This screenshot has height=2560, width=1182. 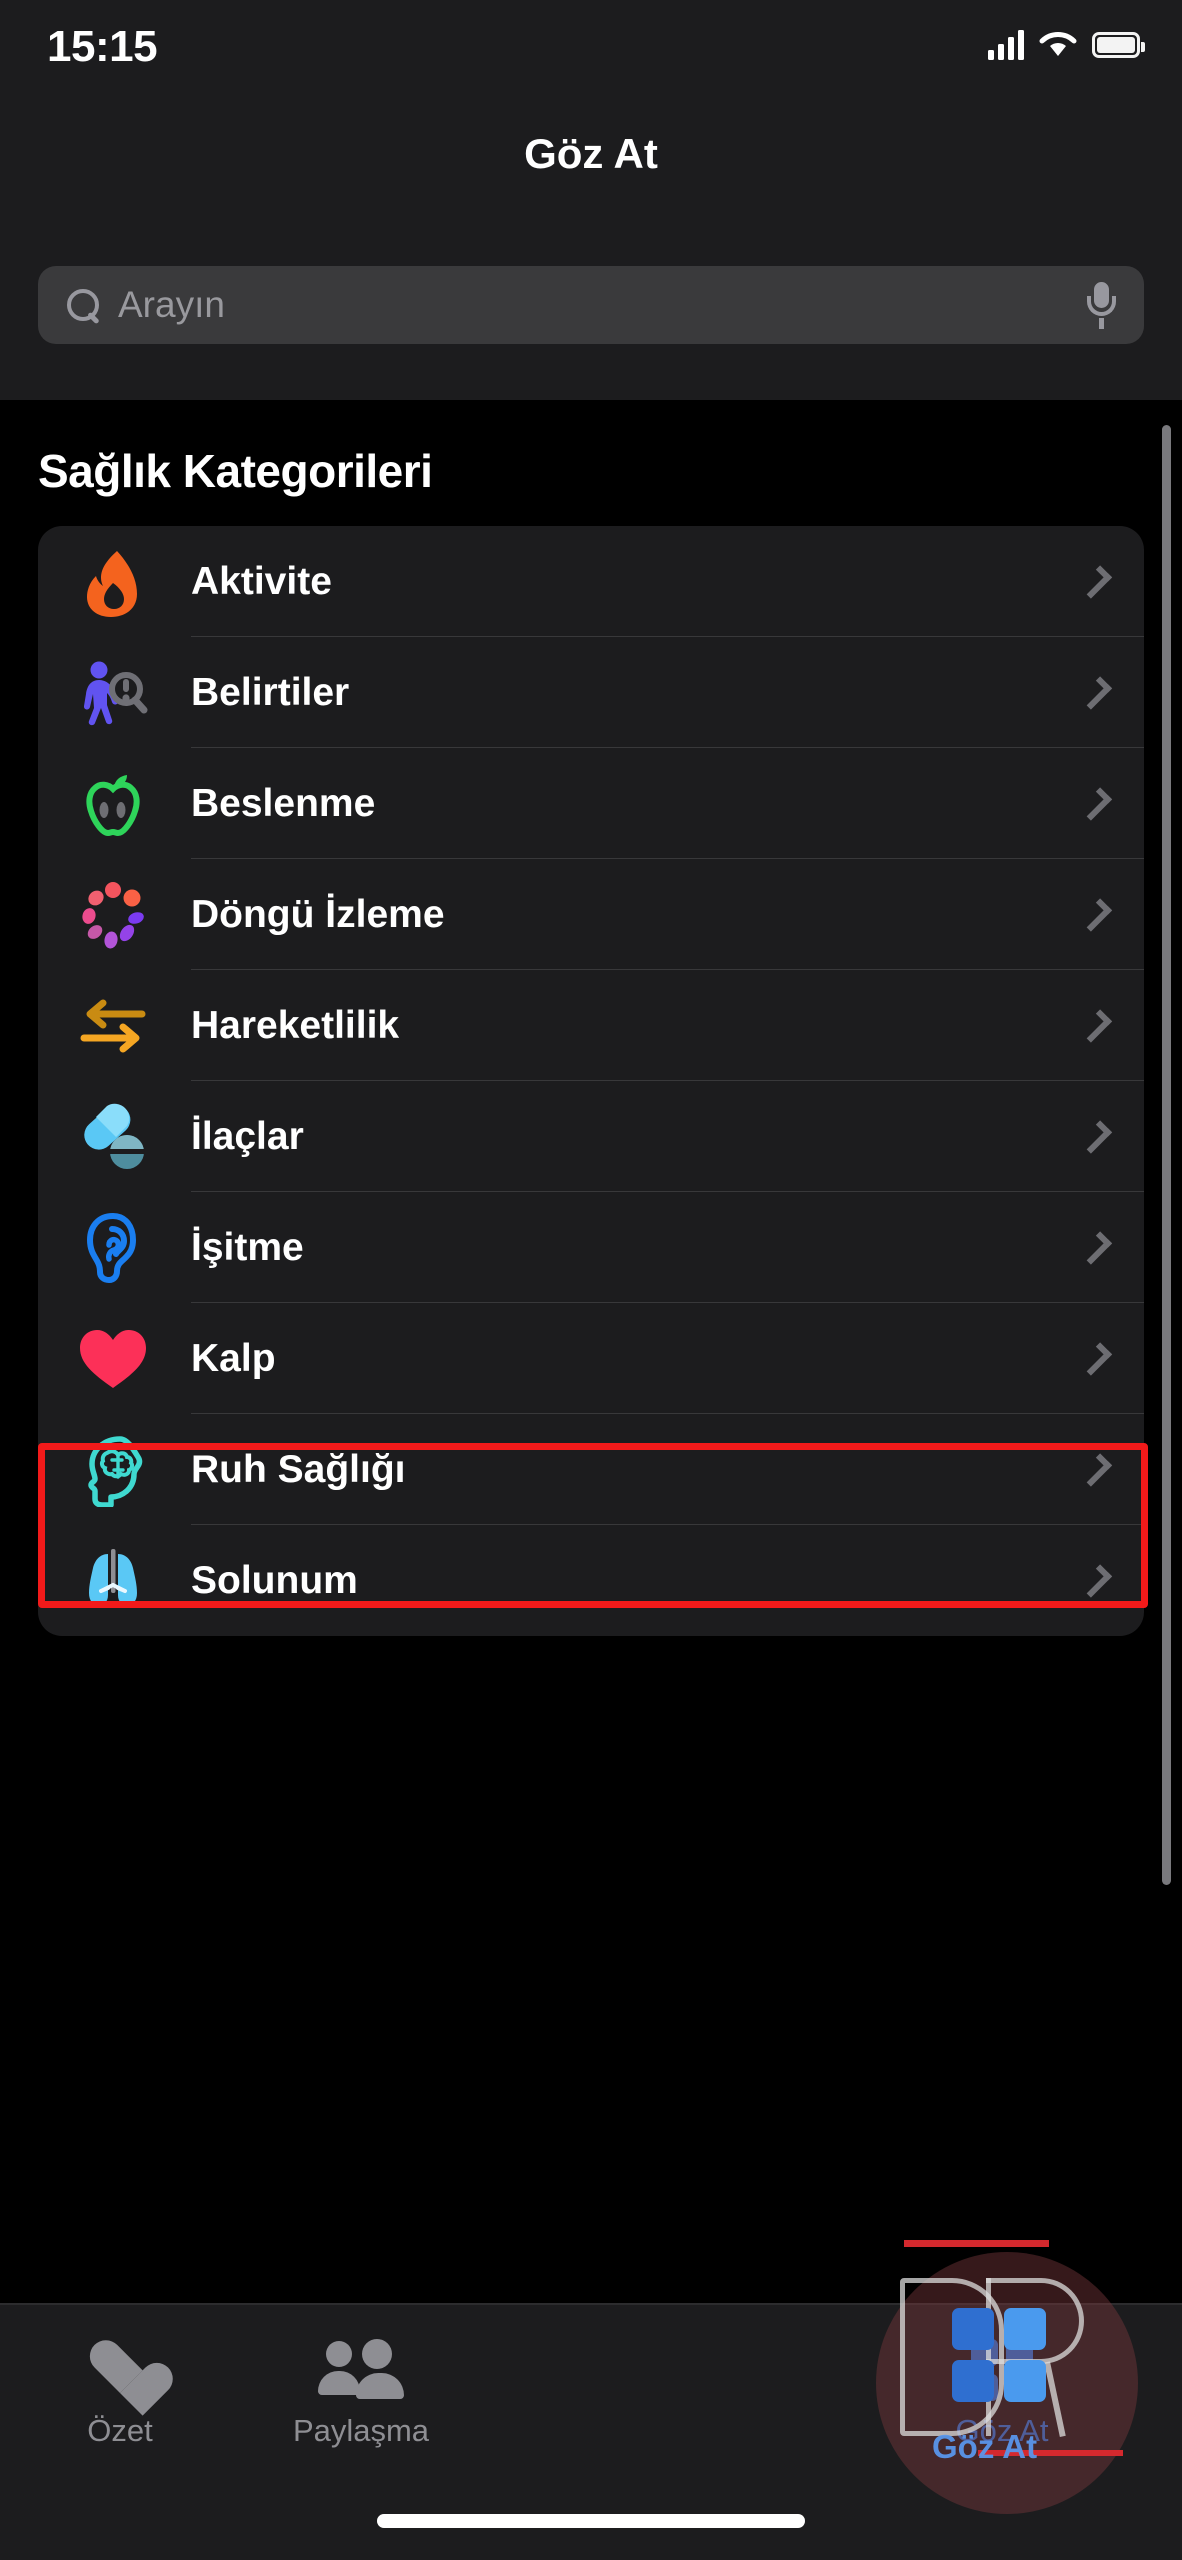 What do you see at coordinates (102, 46) in the screenshot?
I see `status-time: 15:15` at bounding box center [102, 46].